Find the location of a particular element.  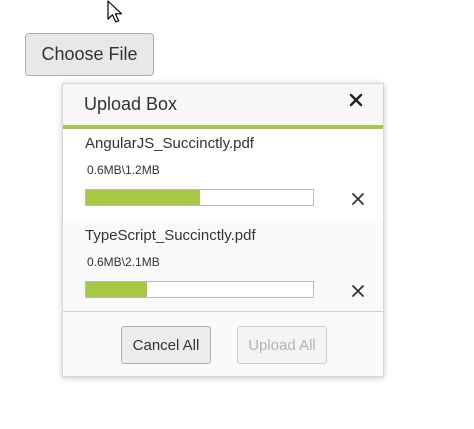

mouse-pointer-icon is located at coordinates (116, 12).